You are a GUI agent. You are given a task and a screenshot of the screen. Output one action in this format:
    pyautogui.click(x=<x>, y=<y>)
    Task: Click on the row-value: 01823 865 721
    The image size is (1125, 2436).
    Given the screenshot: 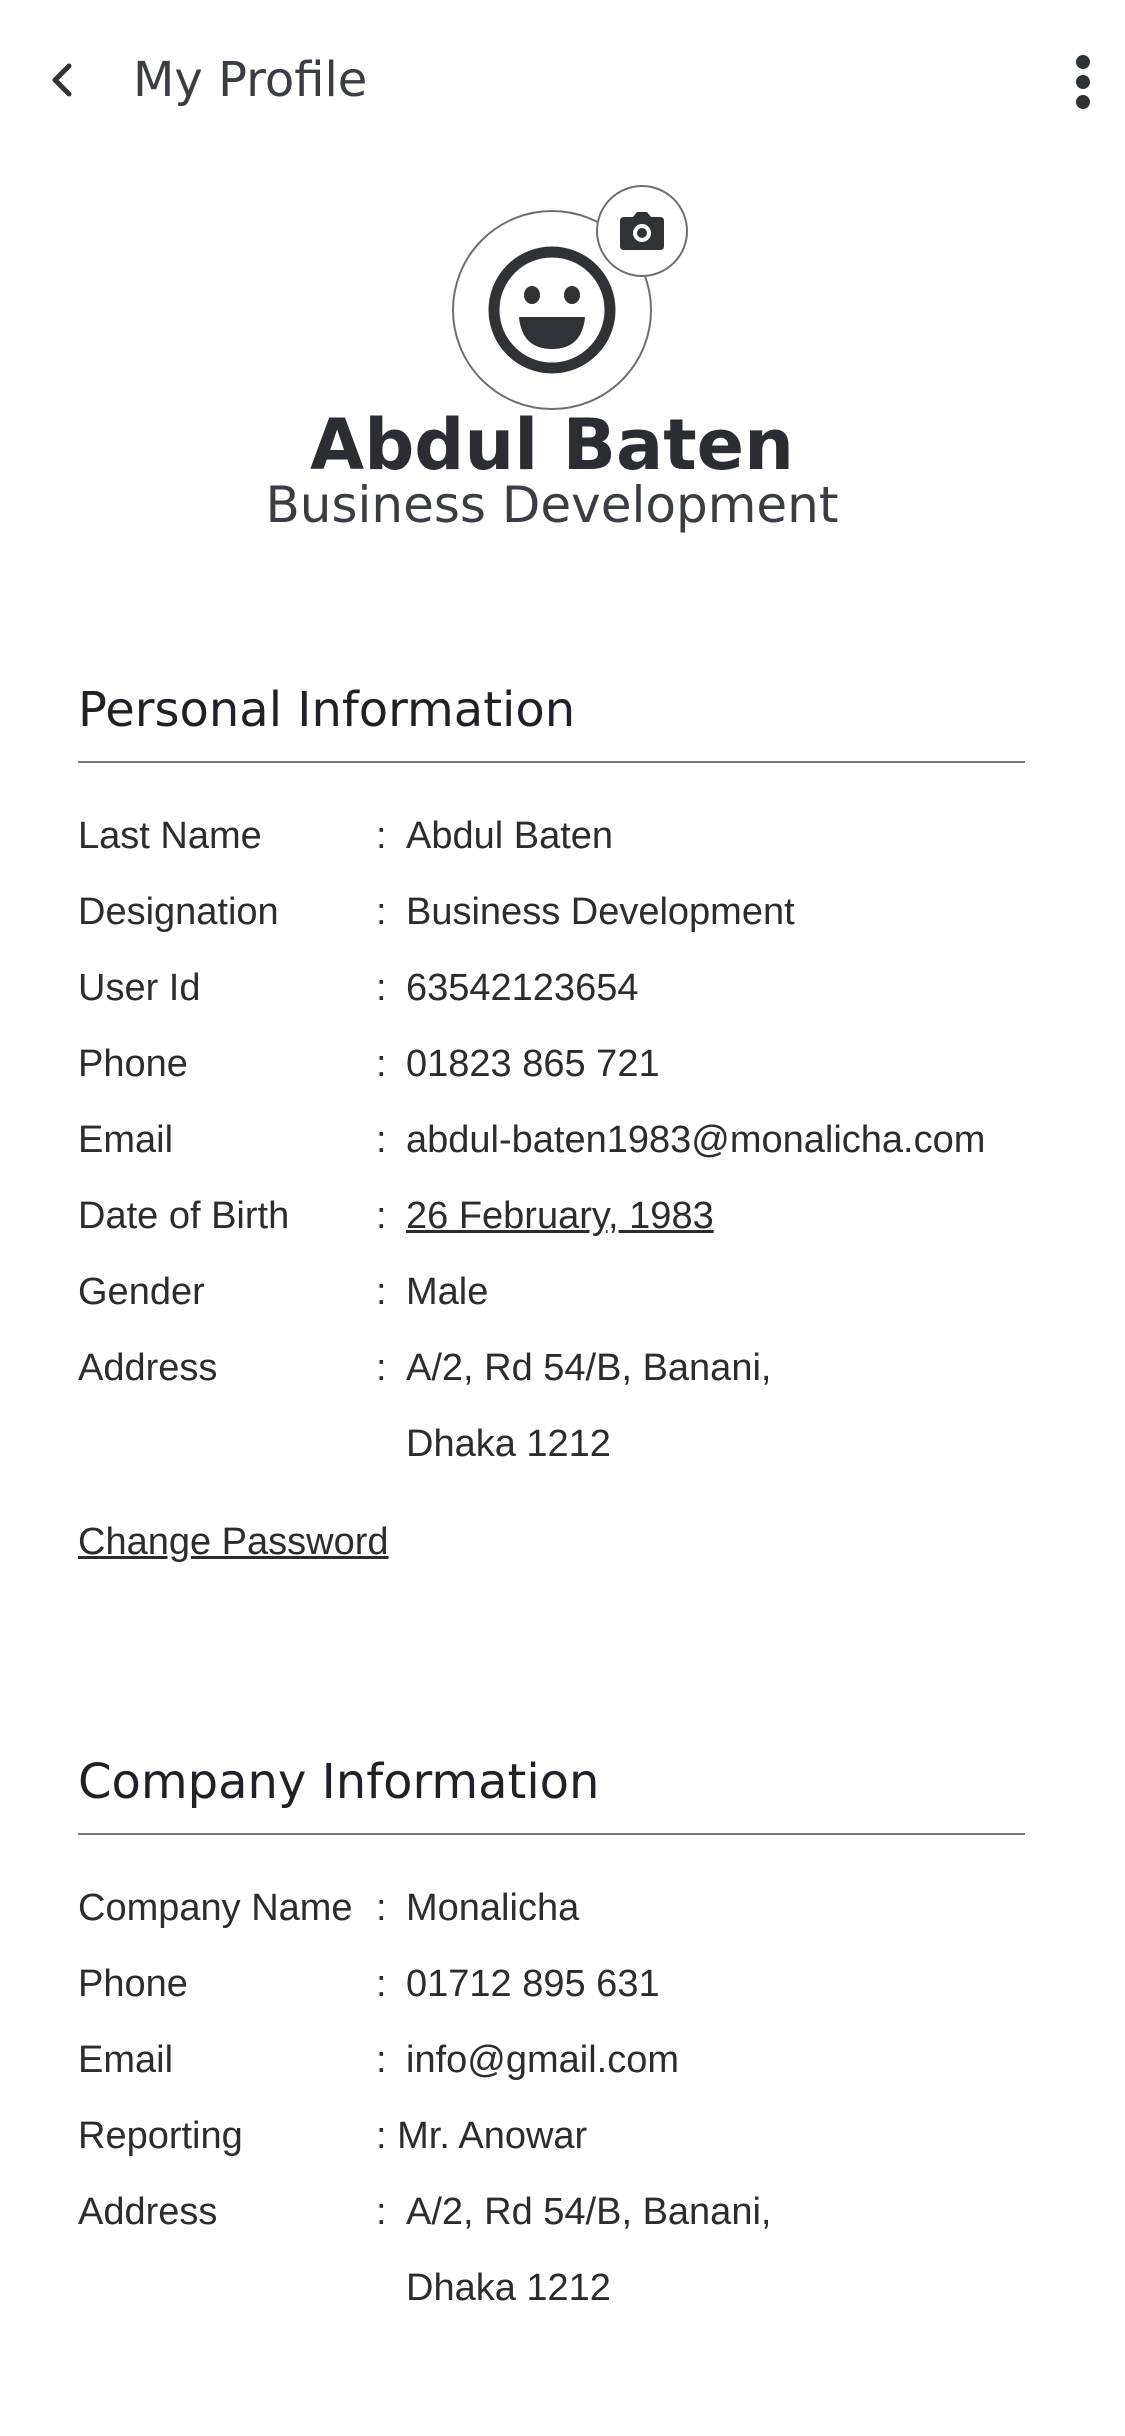 What is the action you would take?
    pyautogui.click(x=533, y=1064)
    